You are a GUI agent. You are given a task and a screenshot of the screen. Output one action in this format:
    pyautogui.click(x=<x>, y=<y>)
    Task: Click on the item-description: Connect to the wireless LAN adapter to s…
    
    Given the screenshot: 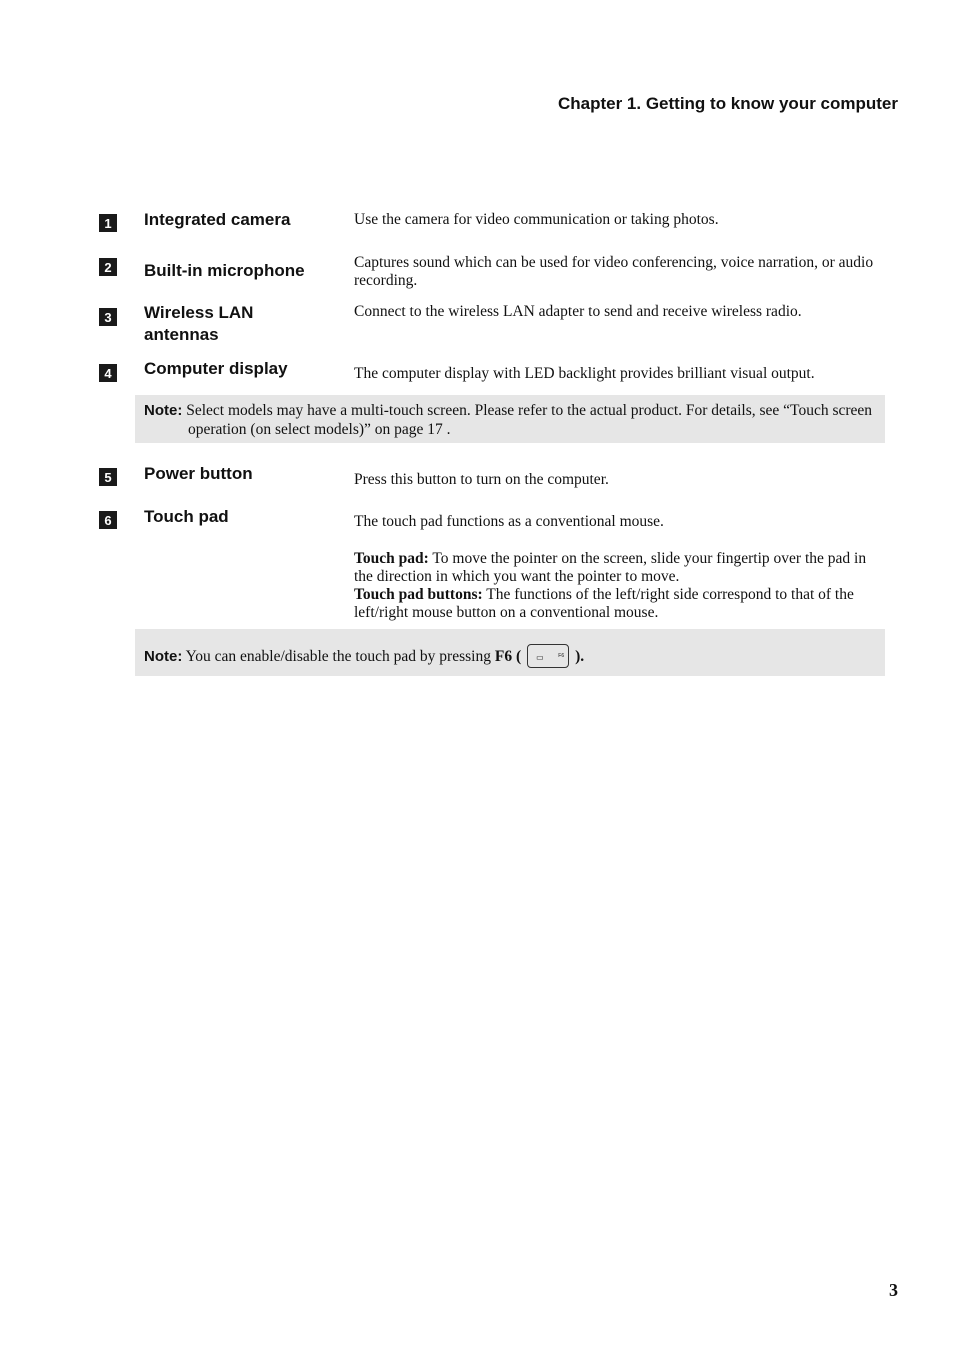 What is the action you would take?
    pyautogui.click(x=578, y=311)
    